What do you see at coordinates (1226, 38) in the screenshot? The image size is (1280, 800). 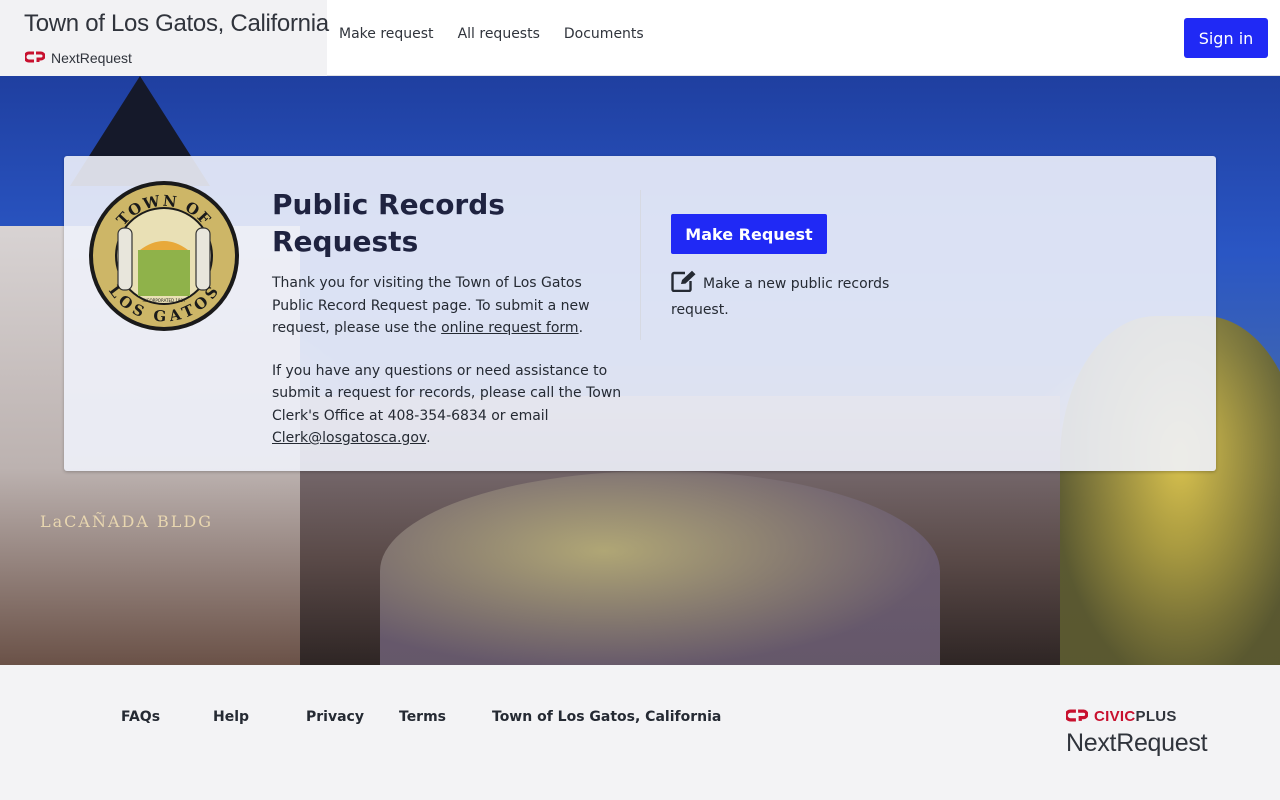 I see `sign-in-button: Sign in` at bounding box center [1226, 38].